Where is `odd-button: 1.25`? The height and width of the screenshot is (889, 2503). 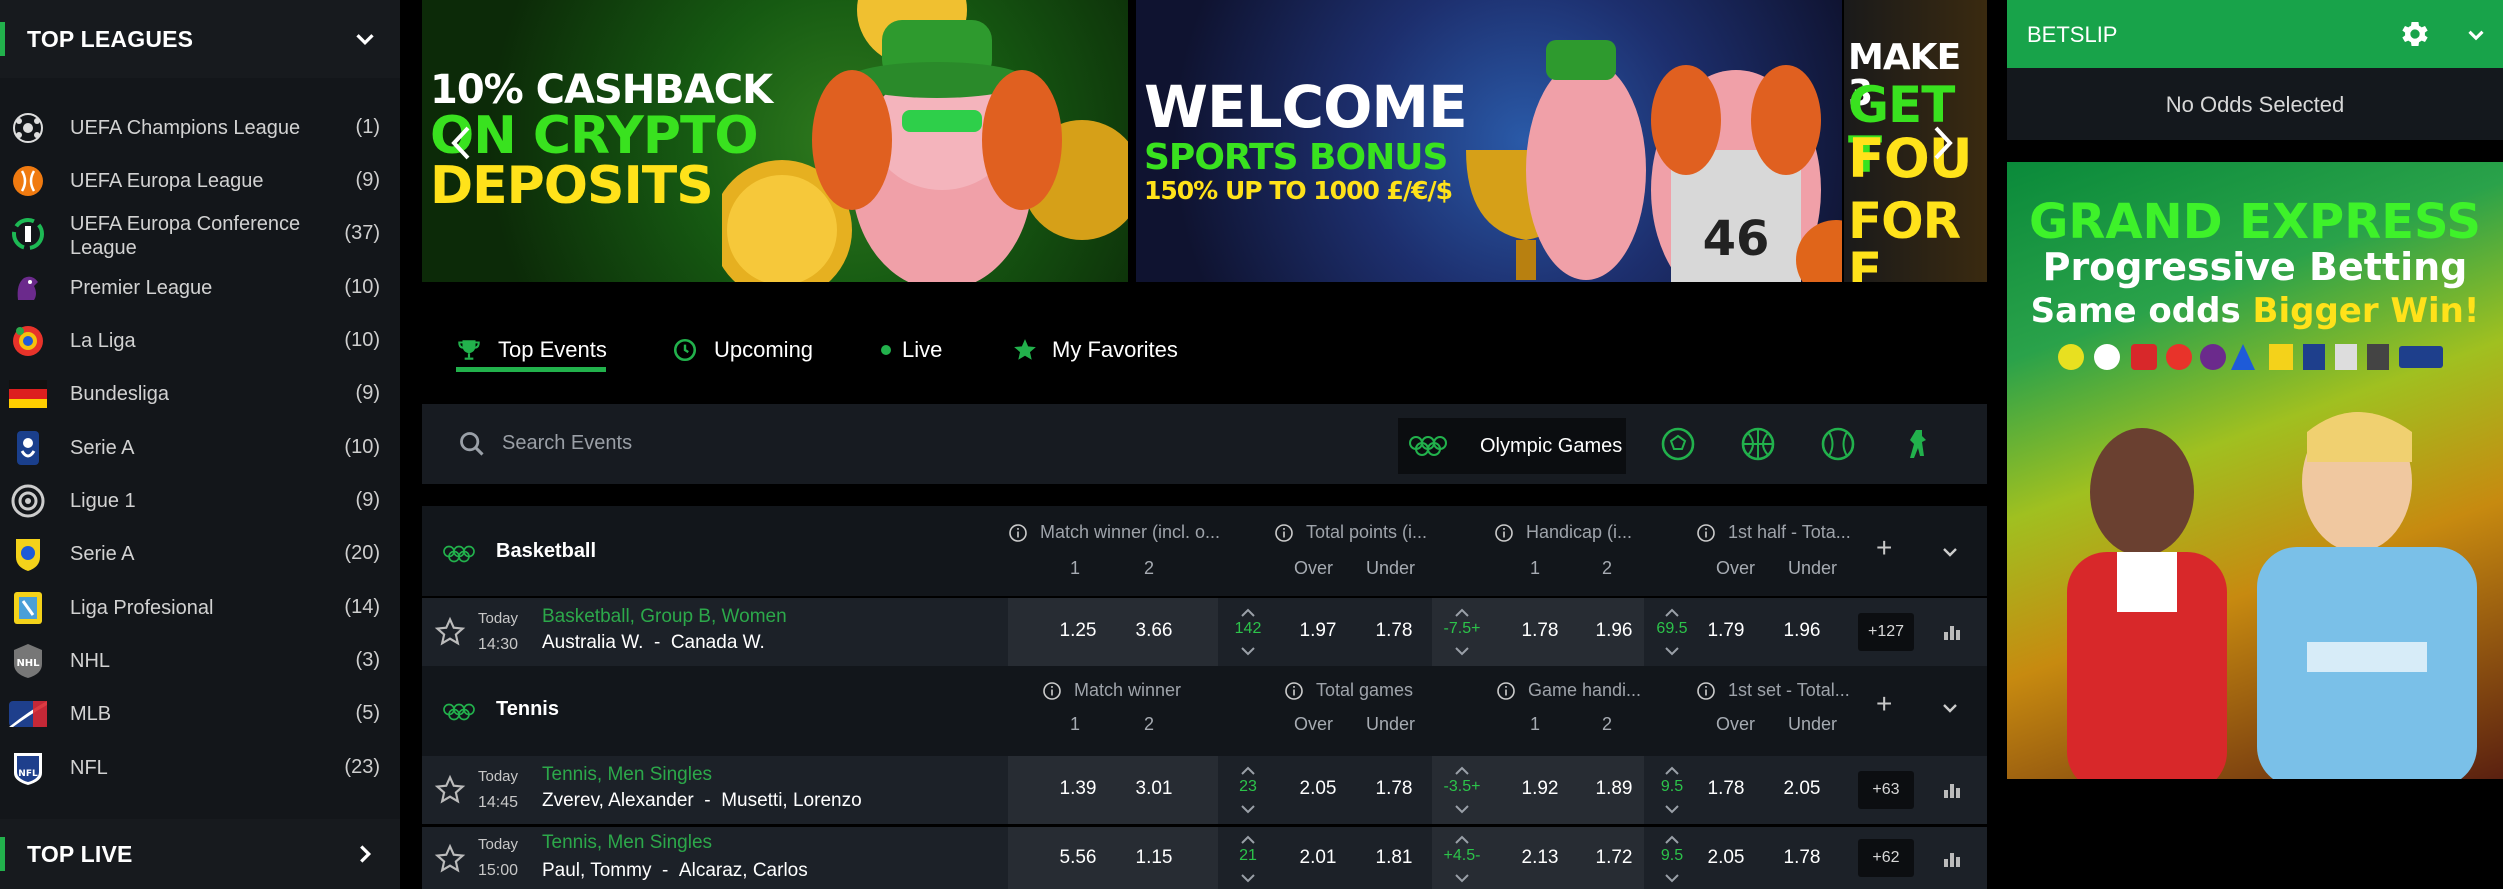 odd-button: 1.25 is located at coordinates (1078, 631).